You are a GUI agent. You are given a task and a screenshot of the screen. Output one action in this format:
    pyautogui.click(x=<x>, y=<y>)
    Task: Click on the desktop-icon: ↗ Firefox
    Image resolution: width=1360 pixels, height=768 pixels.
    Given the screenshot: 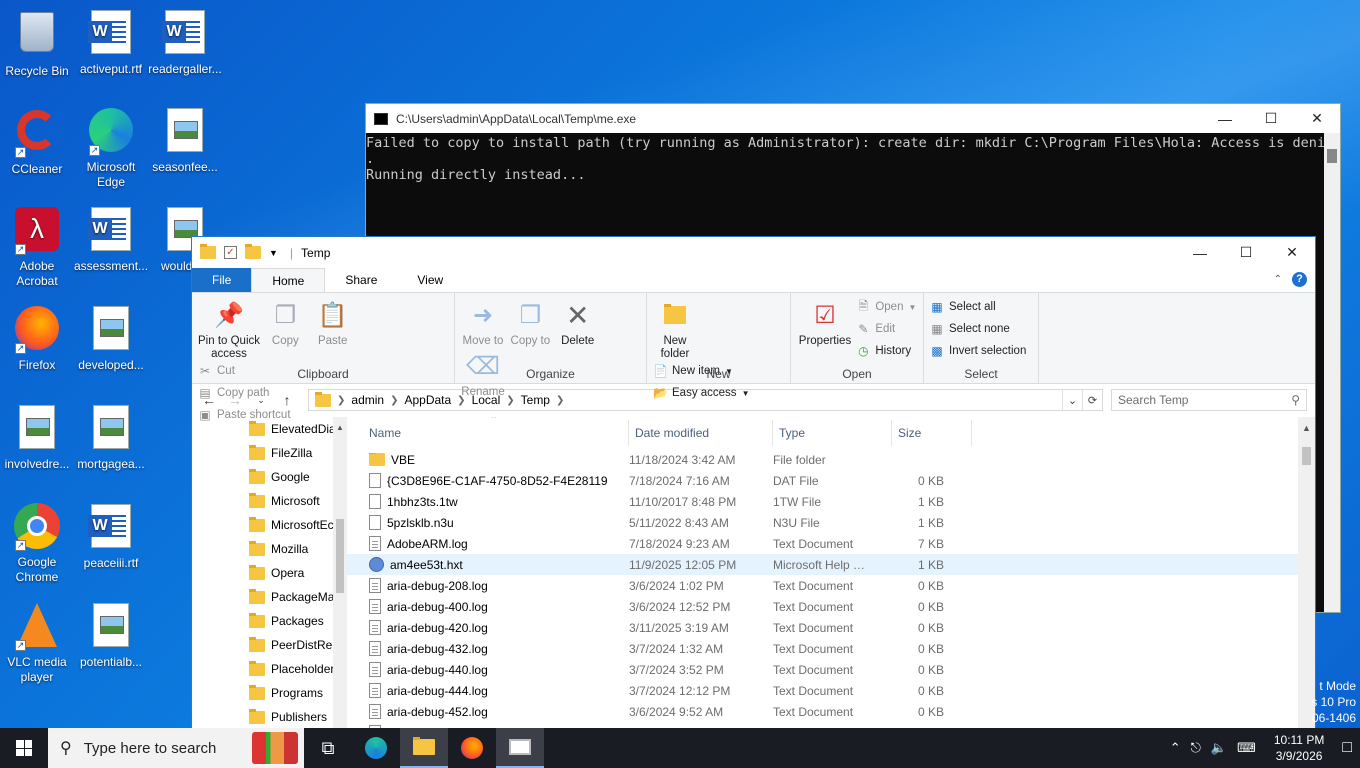 What is the action you would take?
    pyautogui.click(x=37, y=338)
    